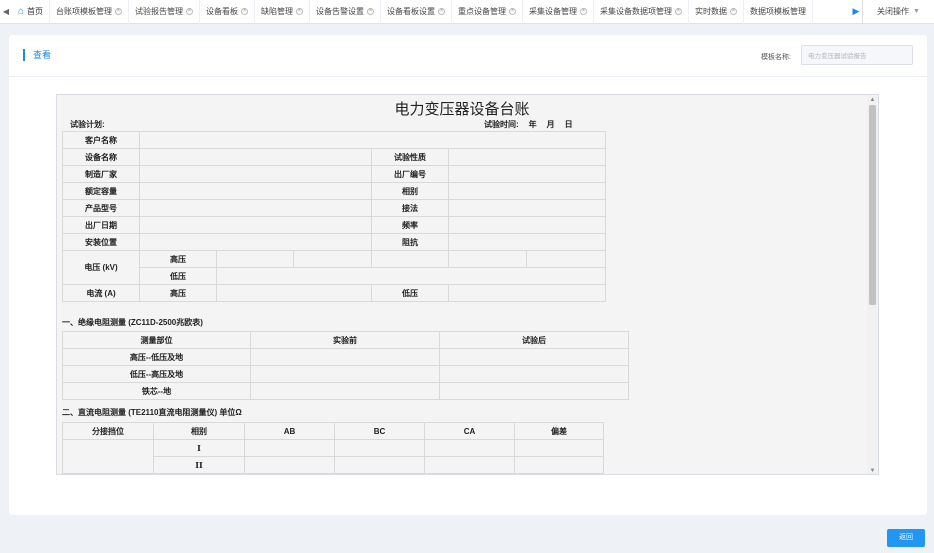  I want to click on tab-defect: 缺陷管理 ×, so click(283, 12).